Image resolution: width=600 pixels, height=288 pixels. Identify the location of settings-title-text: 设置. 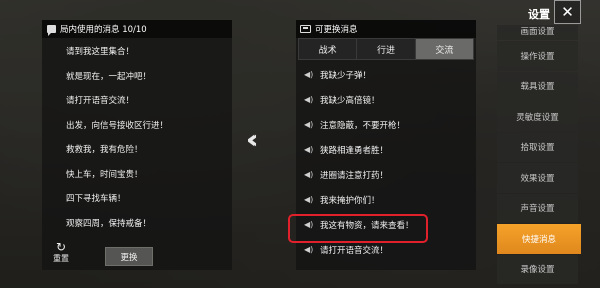
(539, 14).